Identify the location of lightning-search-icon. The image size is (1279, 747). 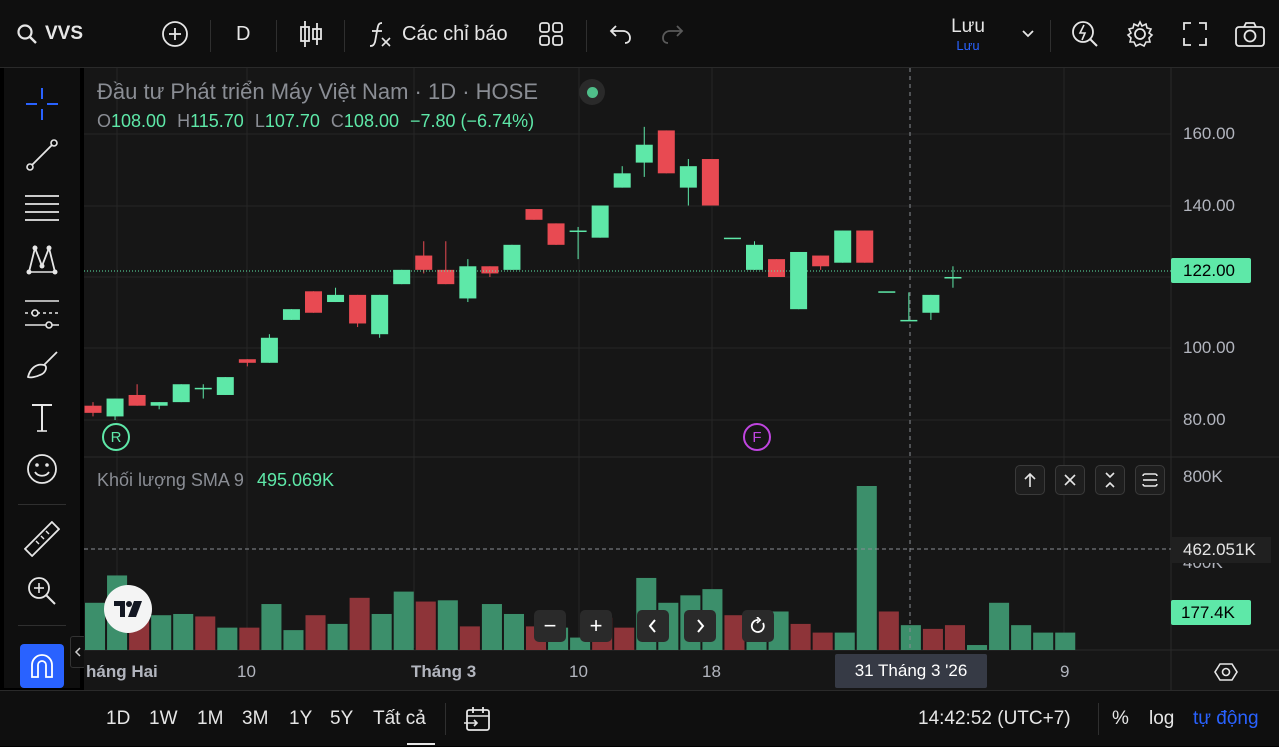
(1085, 34).